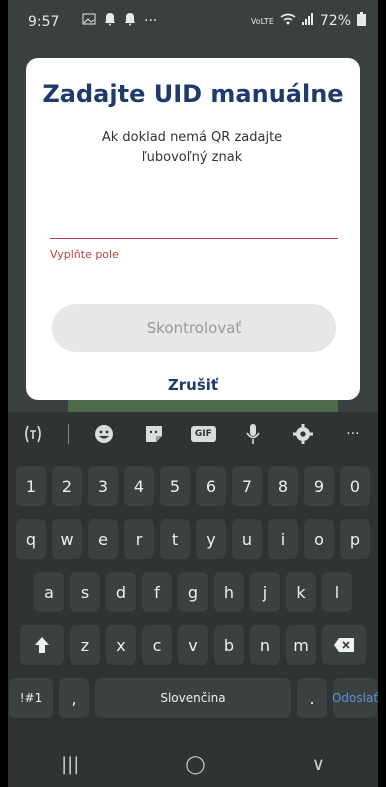 The width and height of the screenshot is (386, 787). What do you see at coordinates (253, 434) in the screenshot?
I see `microphone-icon` at bounding box center [253, 434].